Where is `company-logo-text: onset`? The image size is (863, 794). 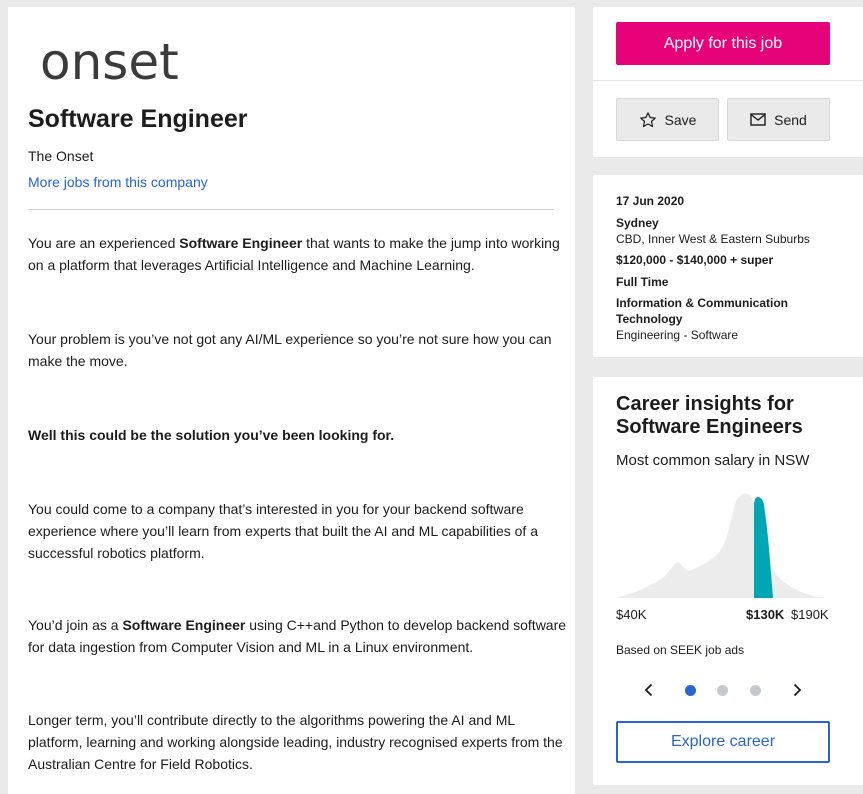 company-logo-text: onset is located at coordinates (109, 62).